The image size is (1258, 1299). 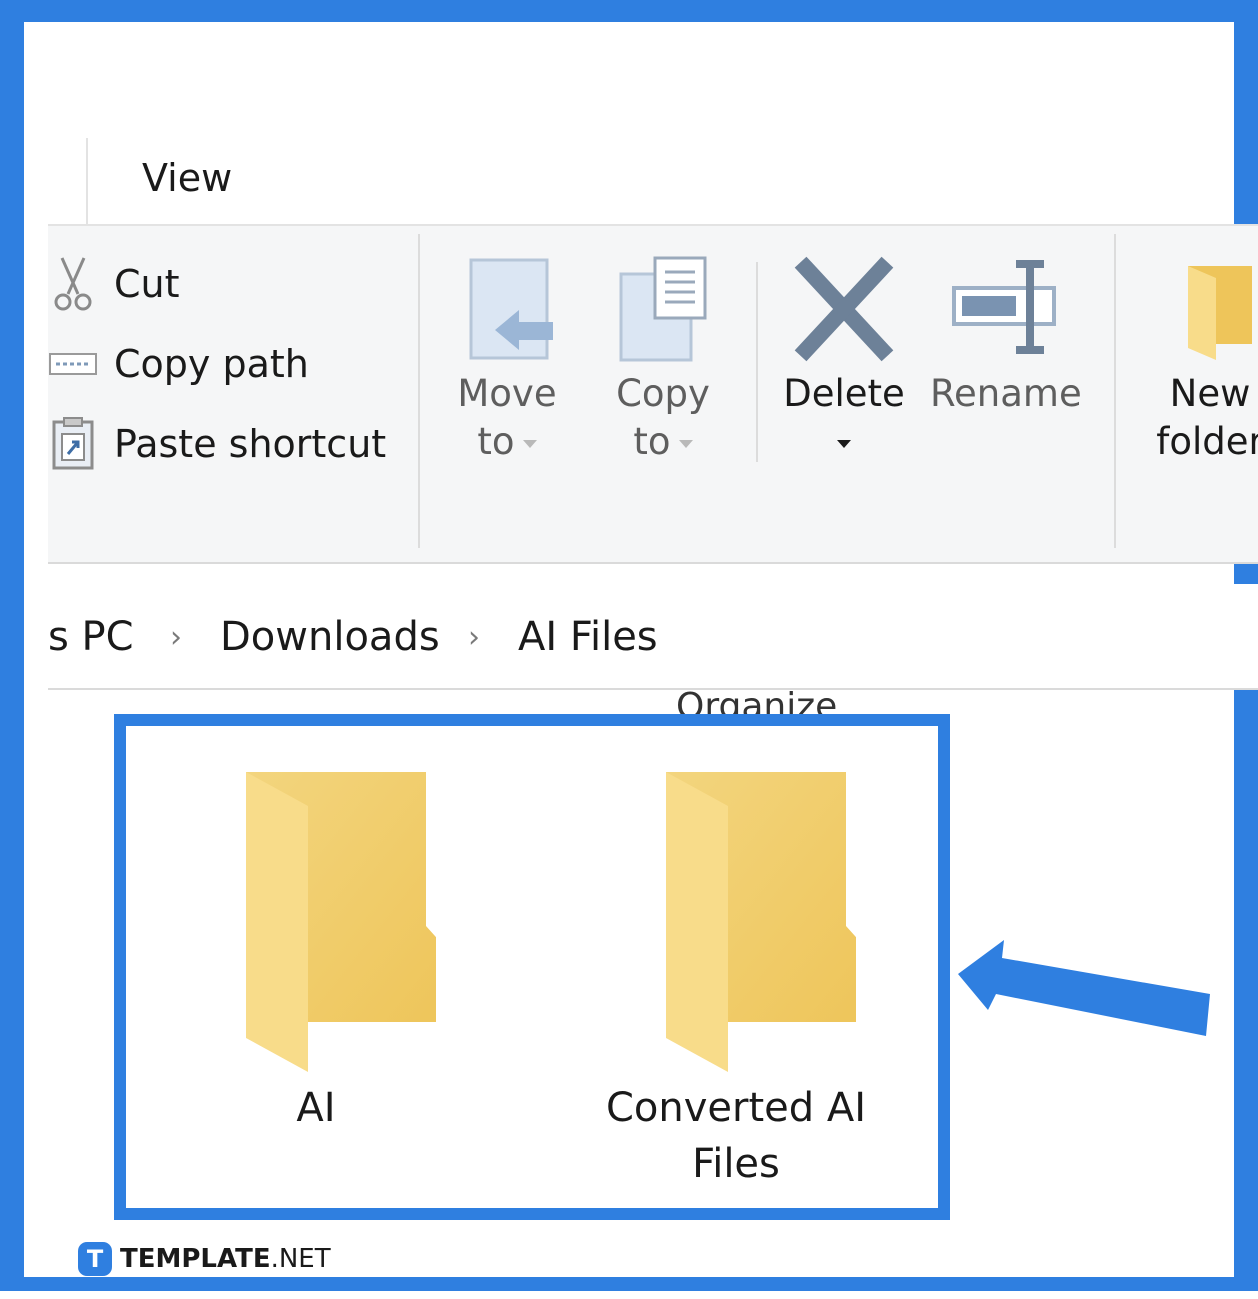 I want to click on copy-to-label-line2: to, so click(x=652, y=441).